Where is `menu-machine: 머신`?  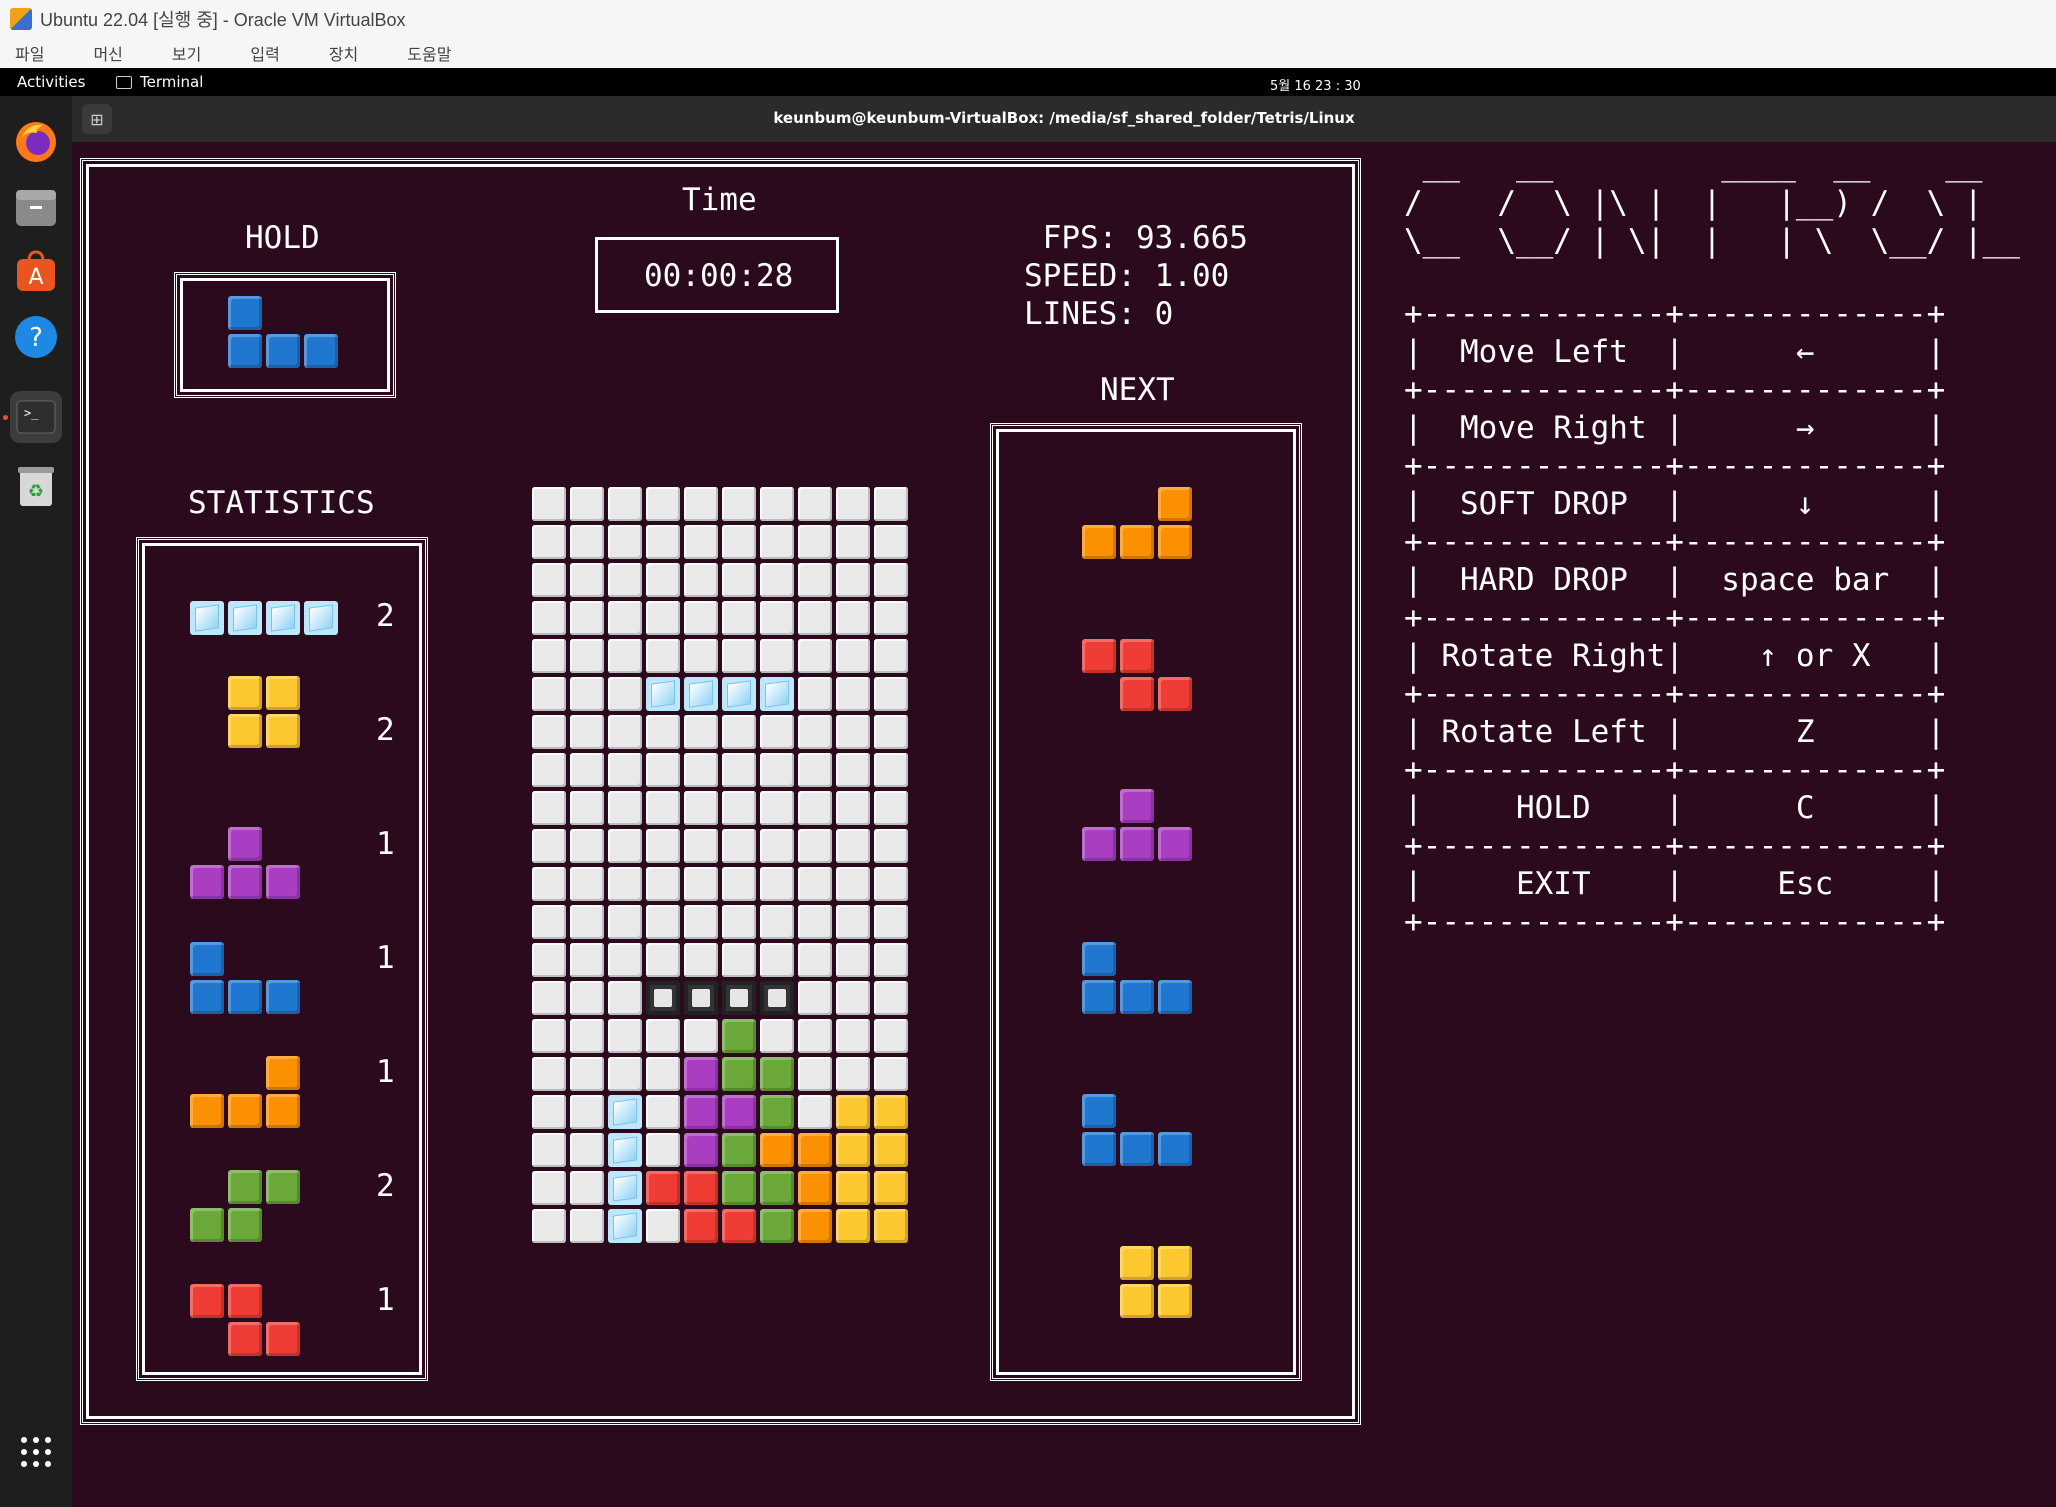
menu-machine: 머신 is located at coordinates (107, 53).